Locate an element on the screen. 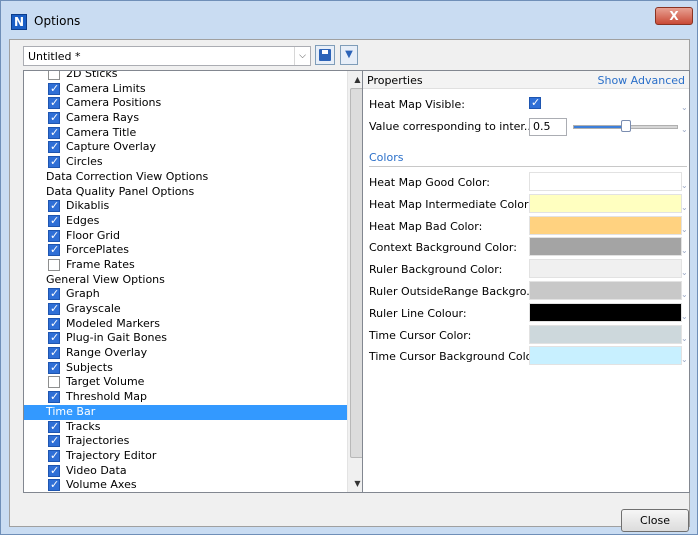 This screenshot has width=698, height=535. title-bar: N Options X is located at coordinates (349, 21).